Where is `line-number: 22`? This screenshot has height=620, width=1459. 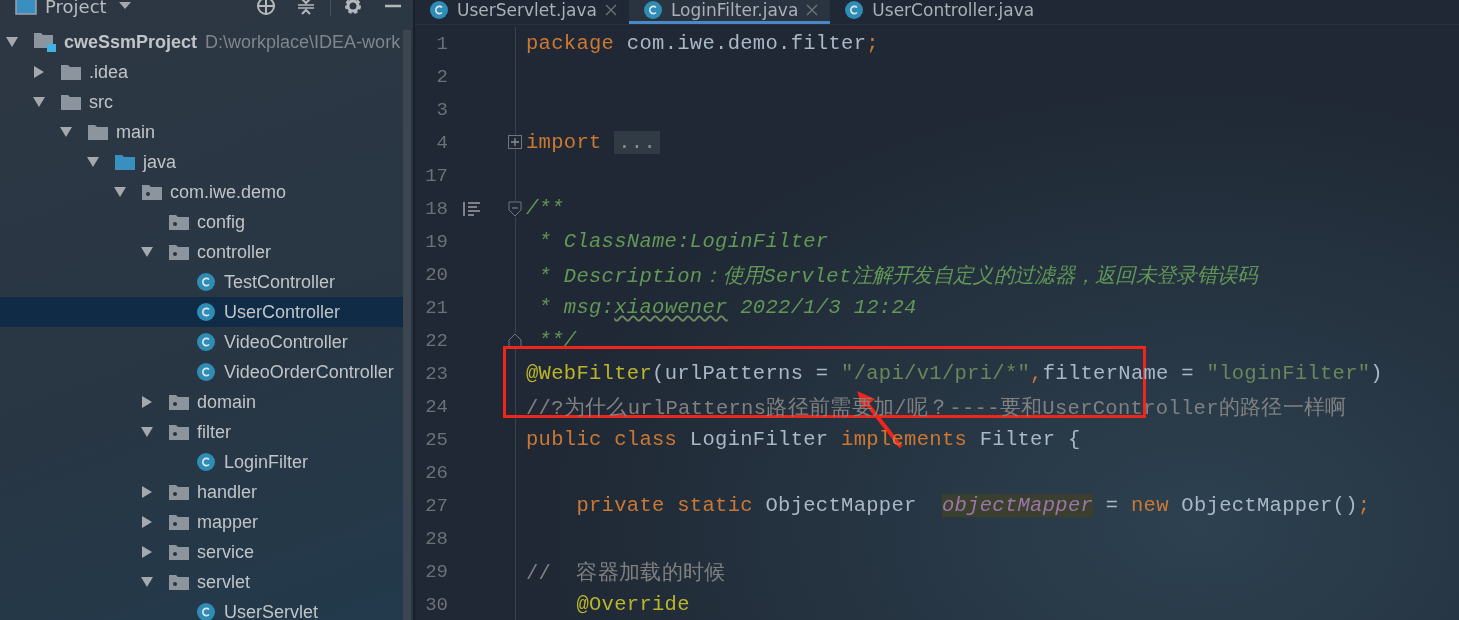
line-number: 22 is located at coordinates (436, 340).